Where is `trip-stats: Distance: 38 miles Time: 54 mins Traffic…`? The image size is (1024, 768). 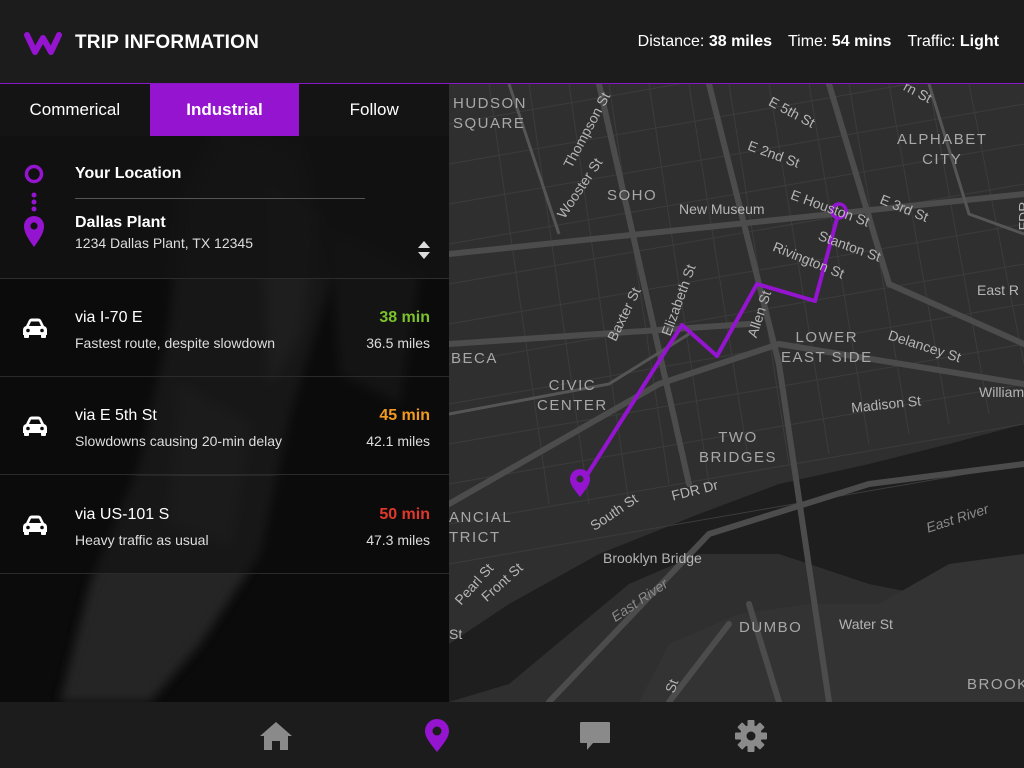
trip-stats: Distance: 38 miles Time: 54 mins Traffic… is located at coordinates (818, 42).